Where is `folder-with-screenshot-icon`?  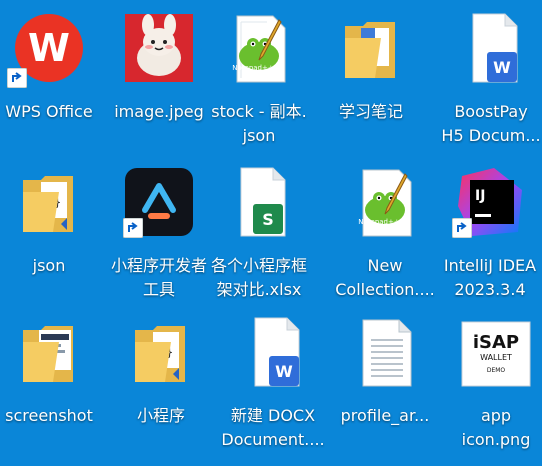
folder-with-screenshot-icon is located at coordinates (49, 352).